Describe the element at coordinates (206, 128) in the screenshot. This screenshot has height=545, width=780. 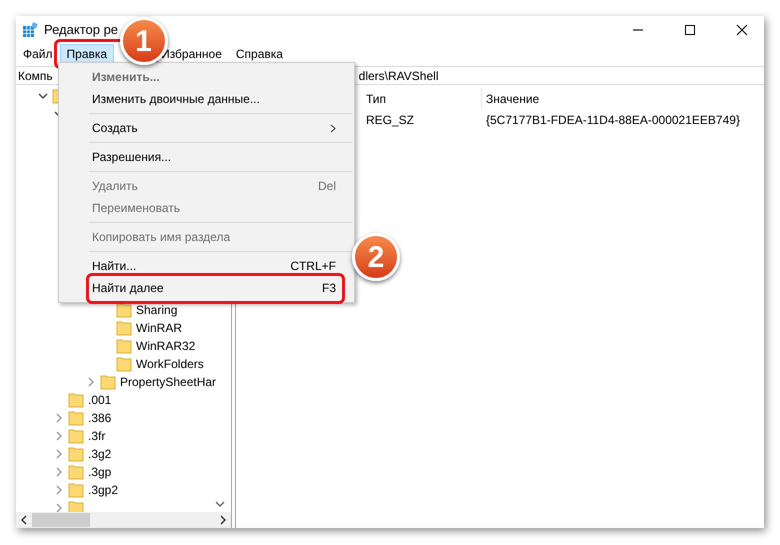
I see `menu-item: Создать` at that location.